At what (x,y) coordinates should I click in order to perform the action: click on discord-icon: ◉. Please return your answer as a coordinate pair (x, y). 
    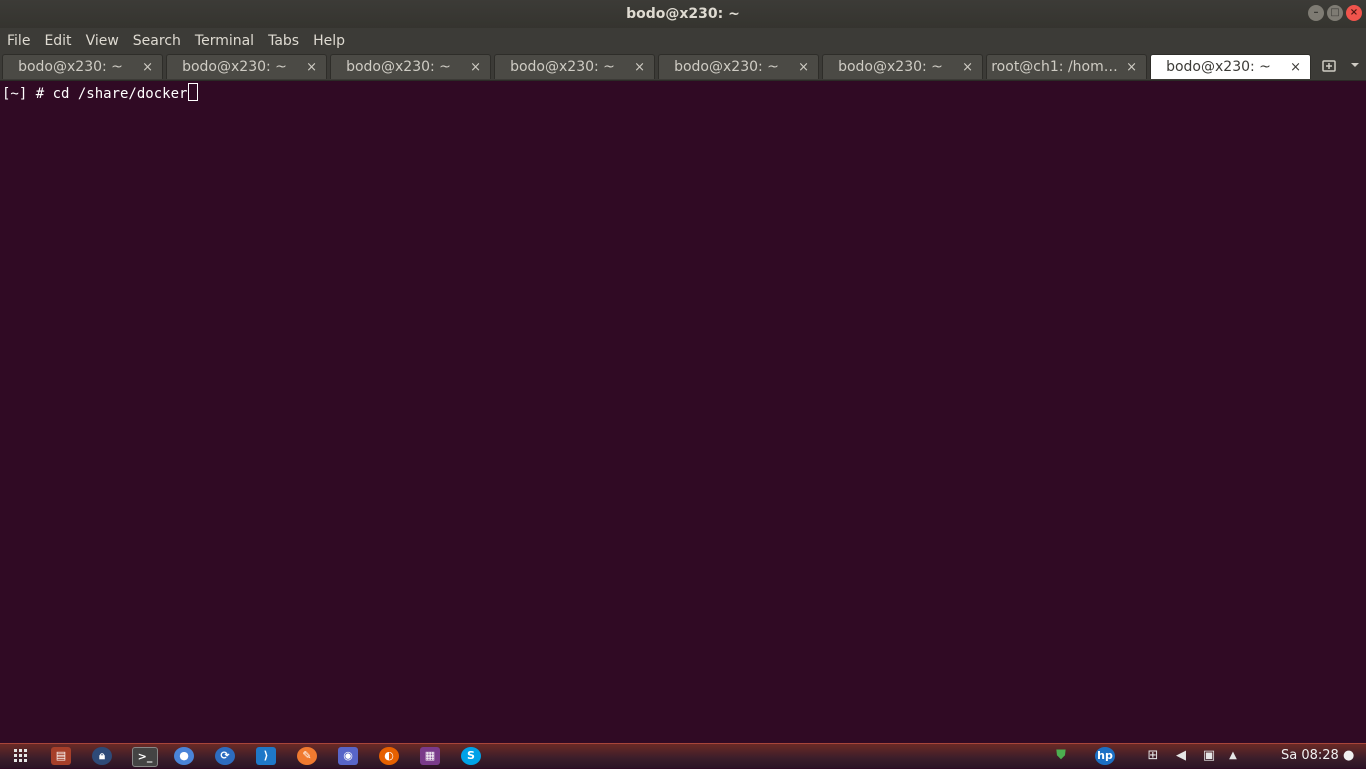
    Looking at the image, I should click on (348, 756).